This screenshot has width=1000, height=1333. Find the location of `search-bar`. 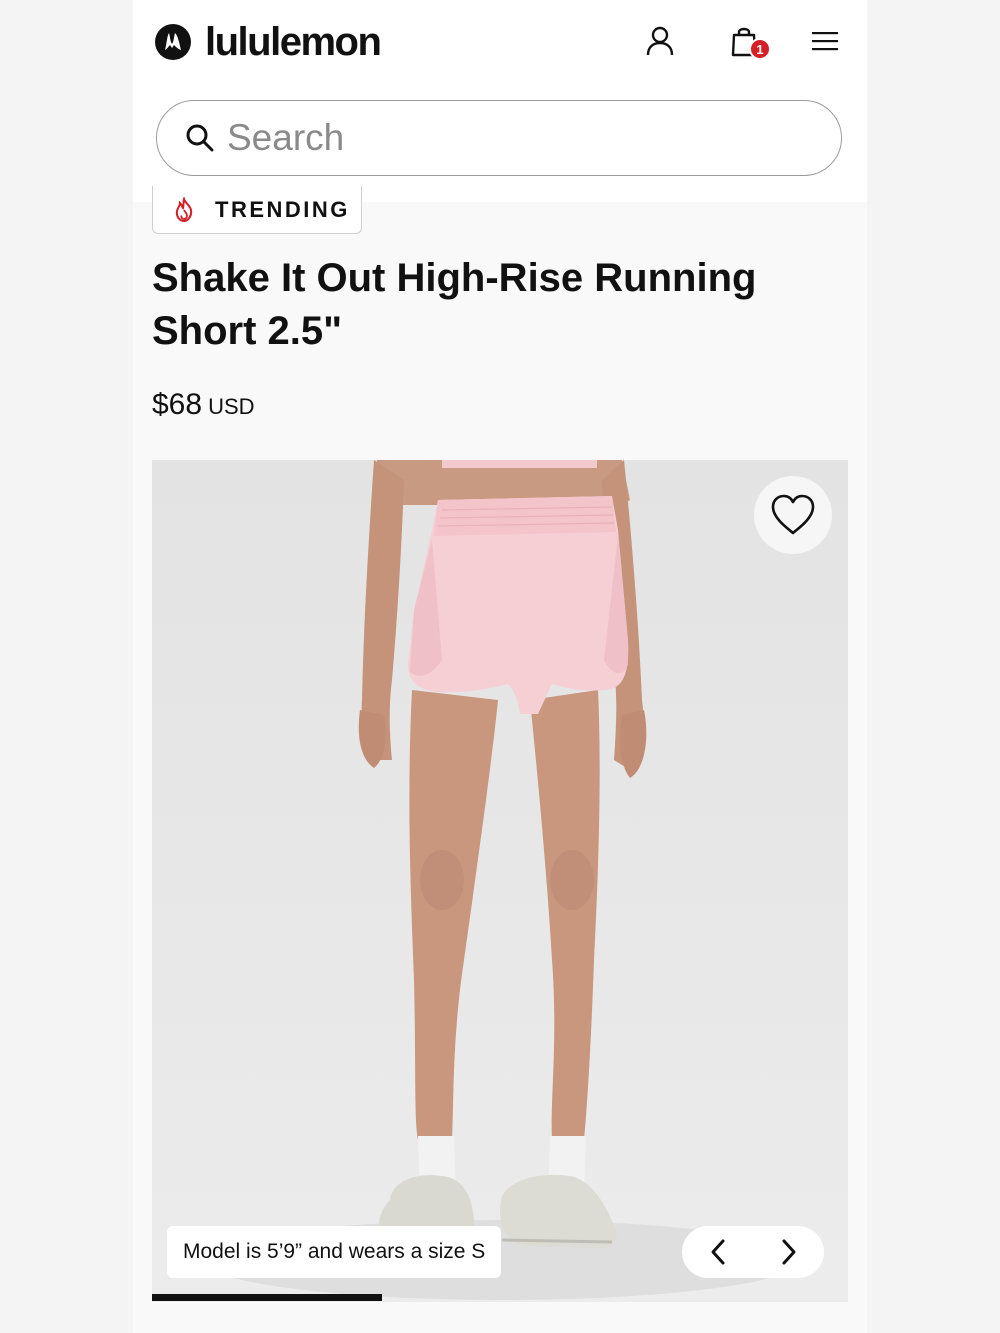

search-bar is located at coordinates (499, 138).